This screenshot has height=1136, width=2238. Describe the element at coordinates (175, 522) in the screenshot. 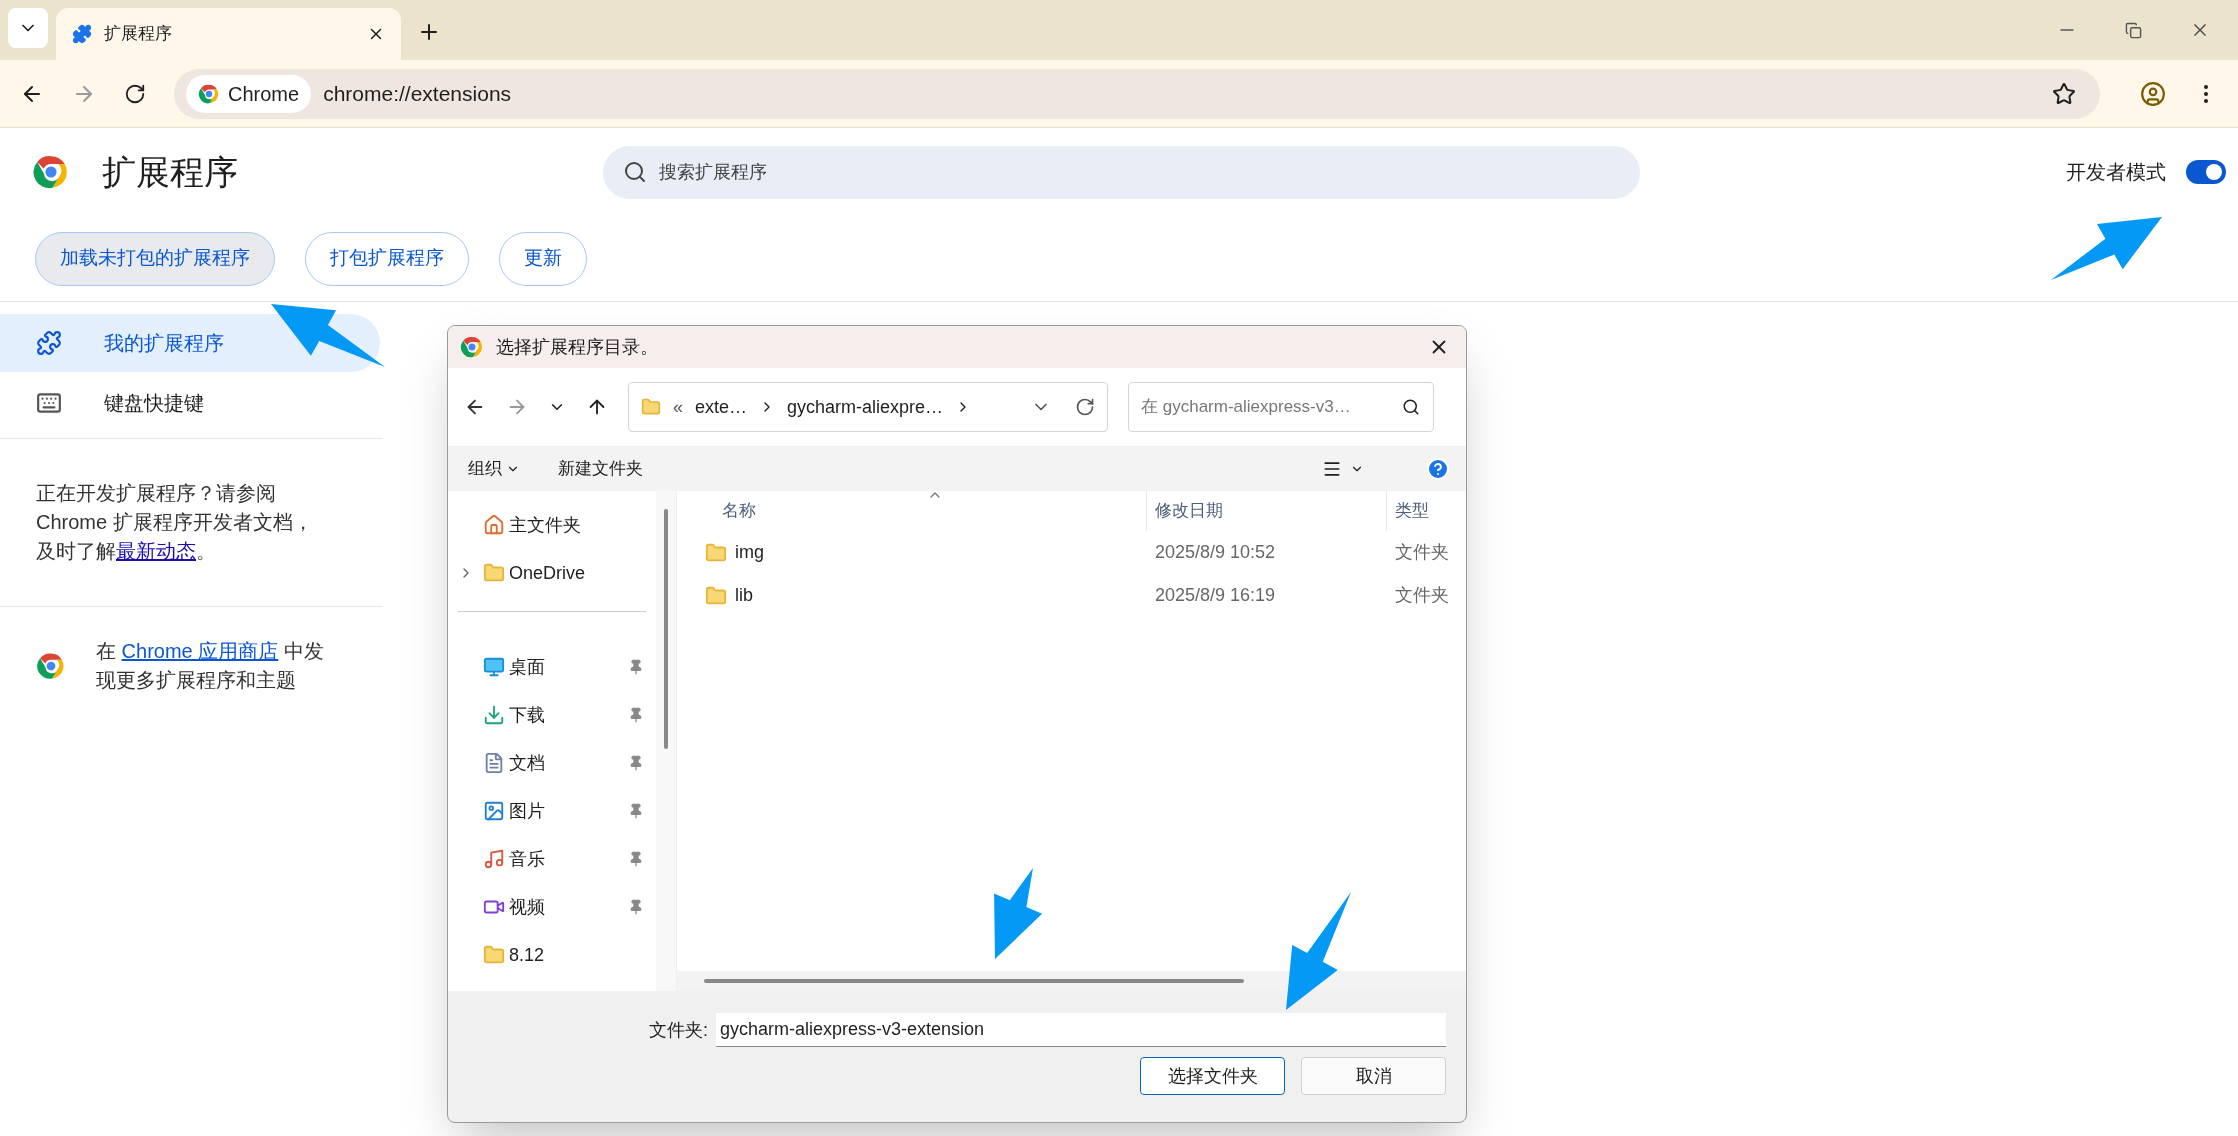

I see `developer-note: 正在开发扩展程序？请参阅 Chrome 扩展程序开发者文档，及时了解最新动态。` at that location.